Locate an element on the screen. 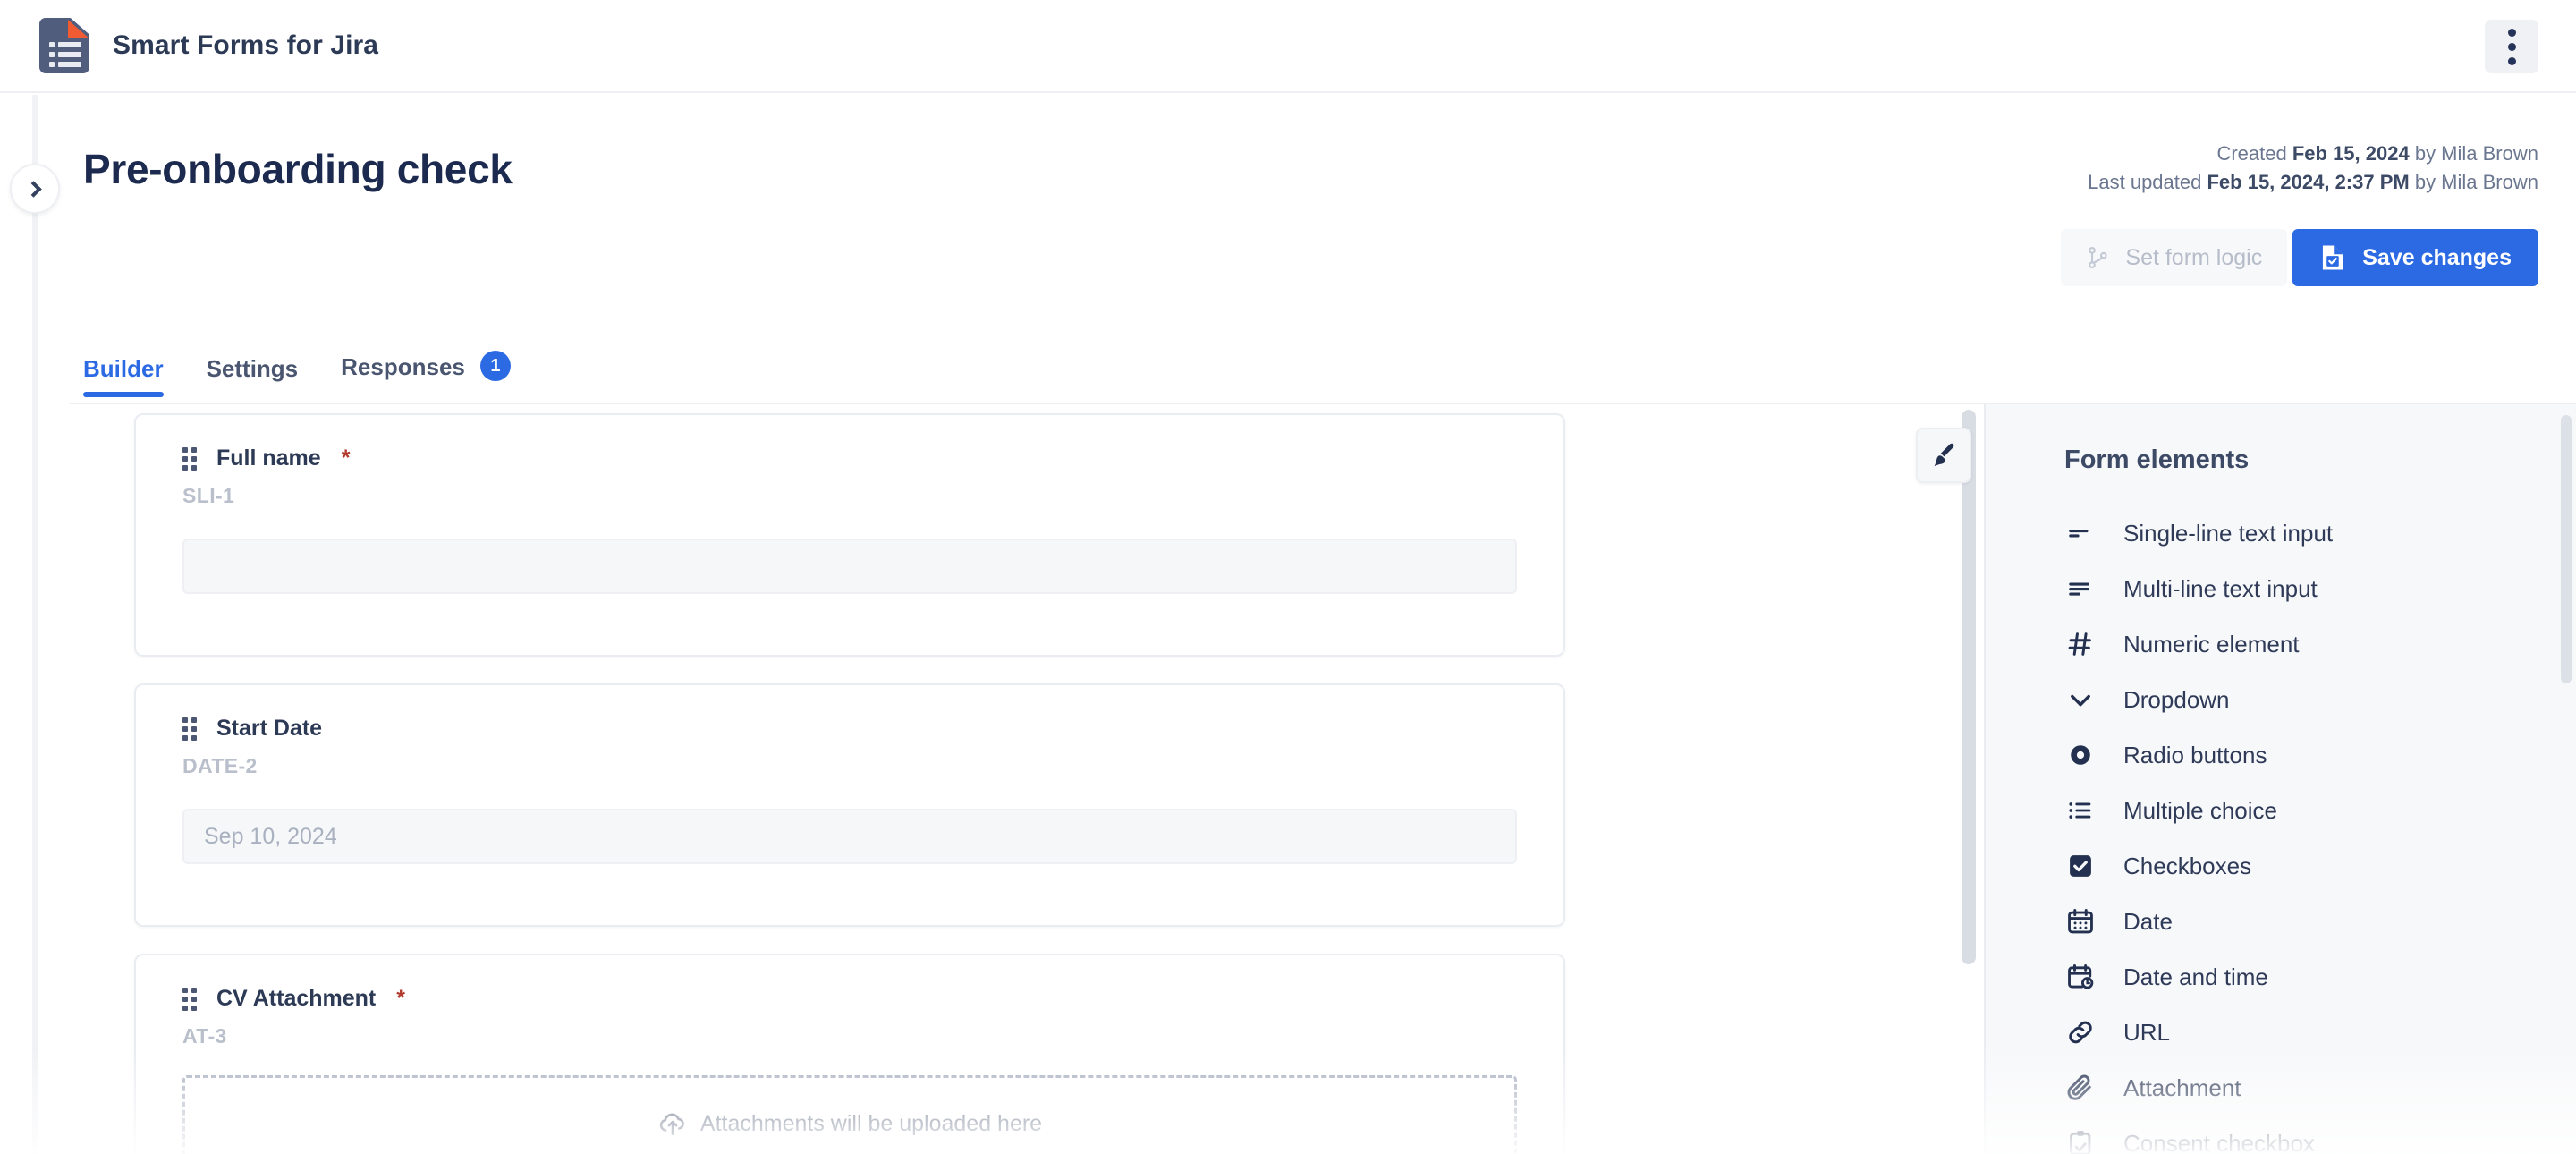 Image resolution: width=2576 pixels, height=1154 pixels. sidebar-collapse-button is located at coordinates (35, 189).